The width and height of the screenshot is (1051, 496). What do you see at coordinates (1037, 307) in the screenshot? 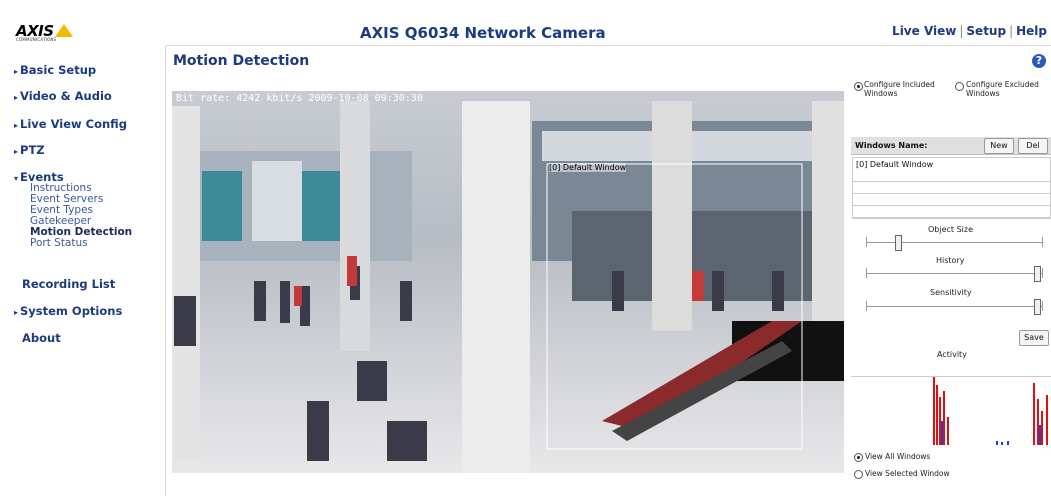
I see `sensitivity-slider-thumb` at bounding box center [1037, 307].